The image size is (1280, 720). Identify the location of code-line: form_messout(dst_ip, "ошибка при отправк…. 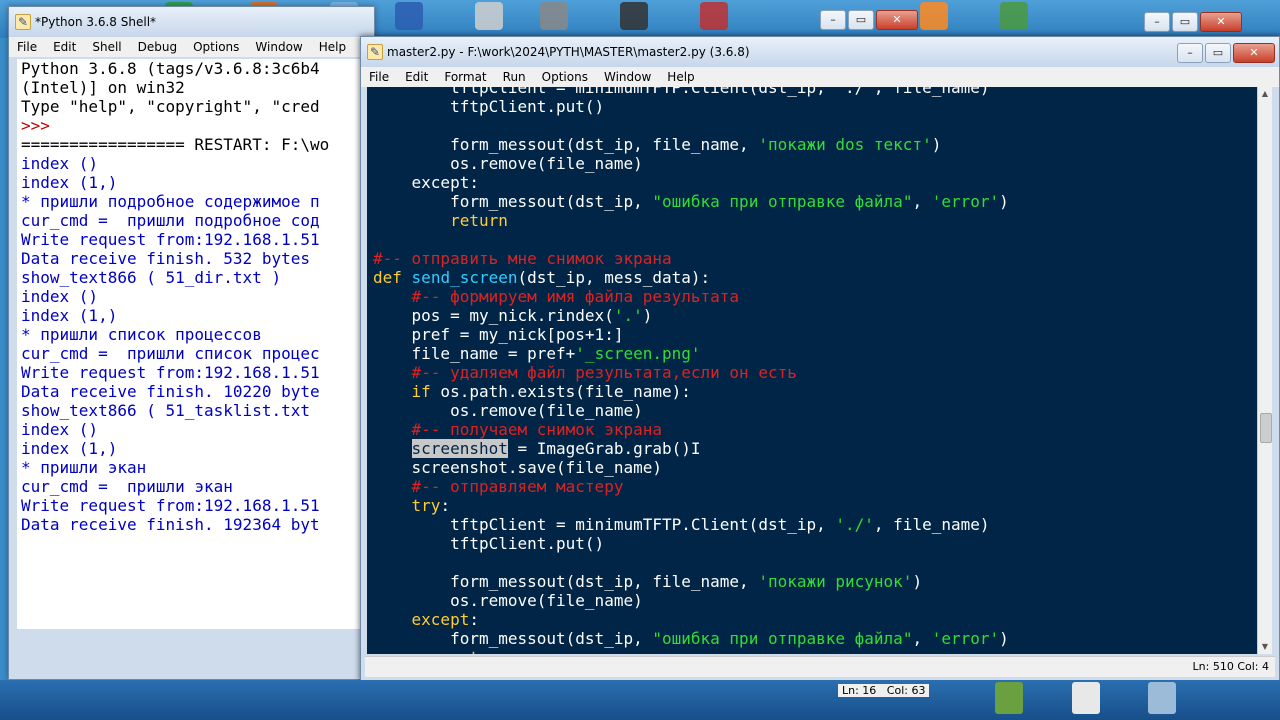
(691, 638).